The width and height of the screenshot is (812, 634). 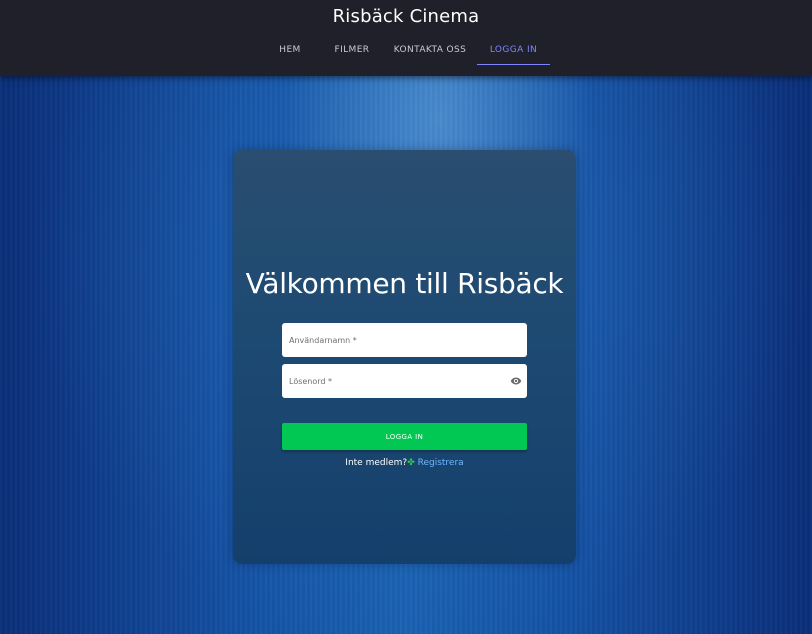 What do you see at coordinates (513, 51) in the screenshot?
I see `nav-item-logga-in: LOGGA IN` at bounding box center [513, 51].